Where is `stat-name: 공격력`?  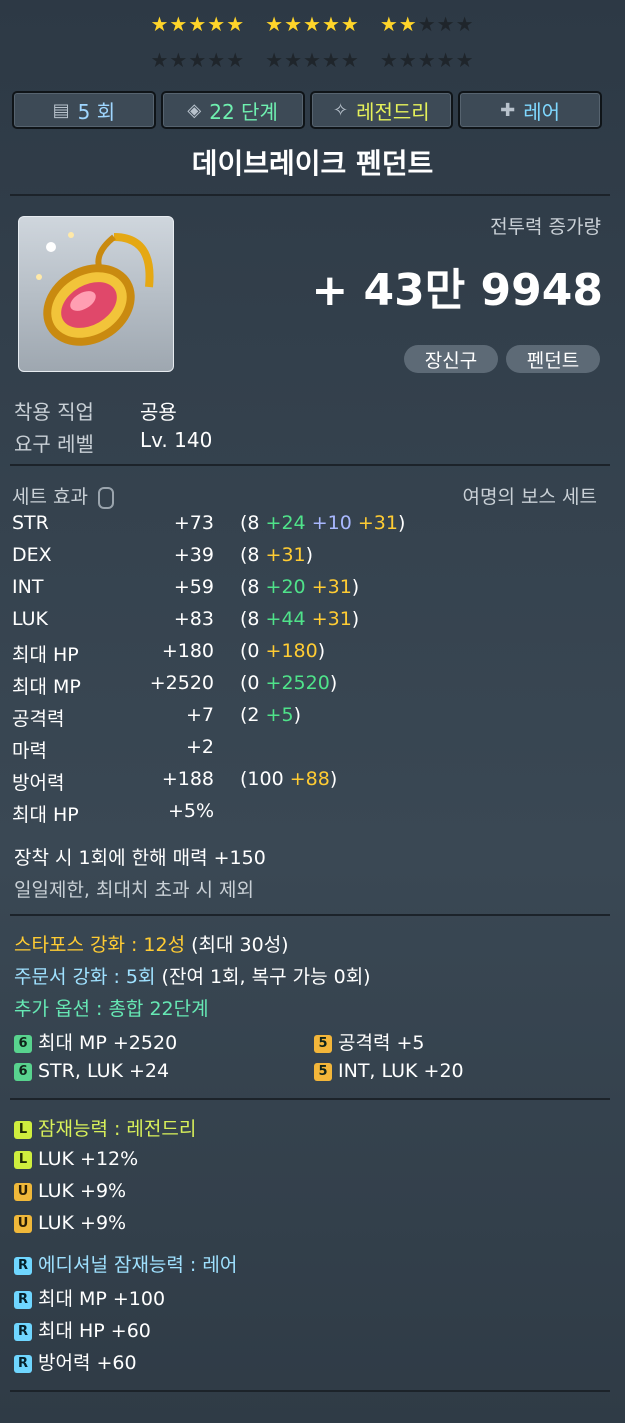
stat-name: 공격력 is located at coordinates (38, 719).